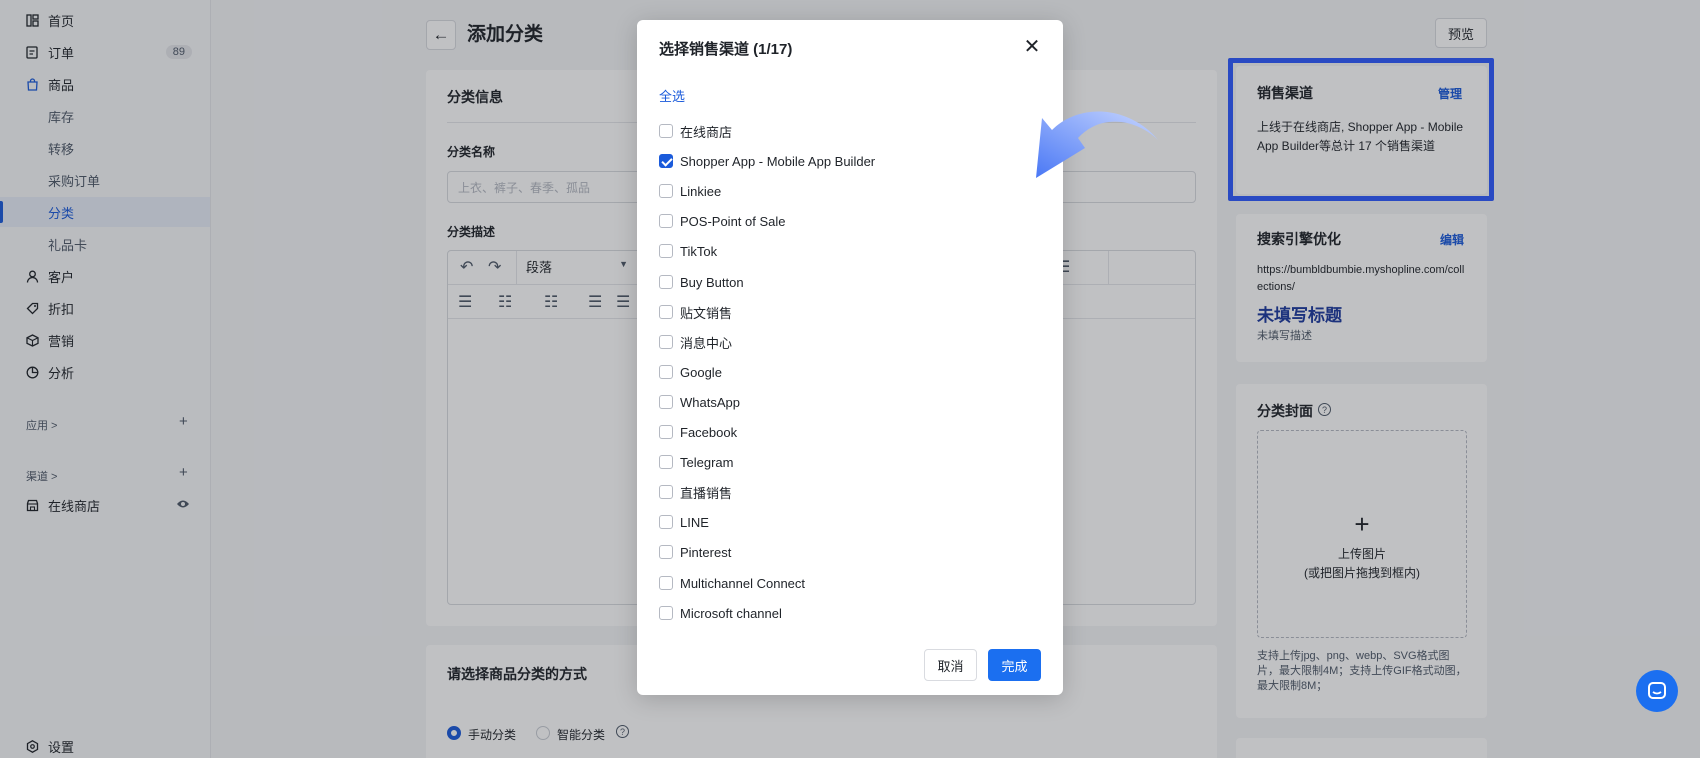 Image resolution: width=1700 pixels, height=758 pixels. What do you see at coordinates (731, 613) in the screenshot?
I see `channel-label: Microsoft channel` at bounding box center [731, 613].